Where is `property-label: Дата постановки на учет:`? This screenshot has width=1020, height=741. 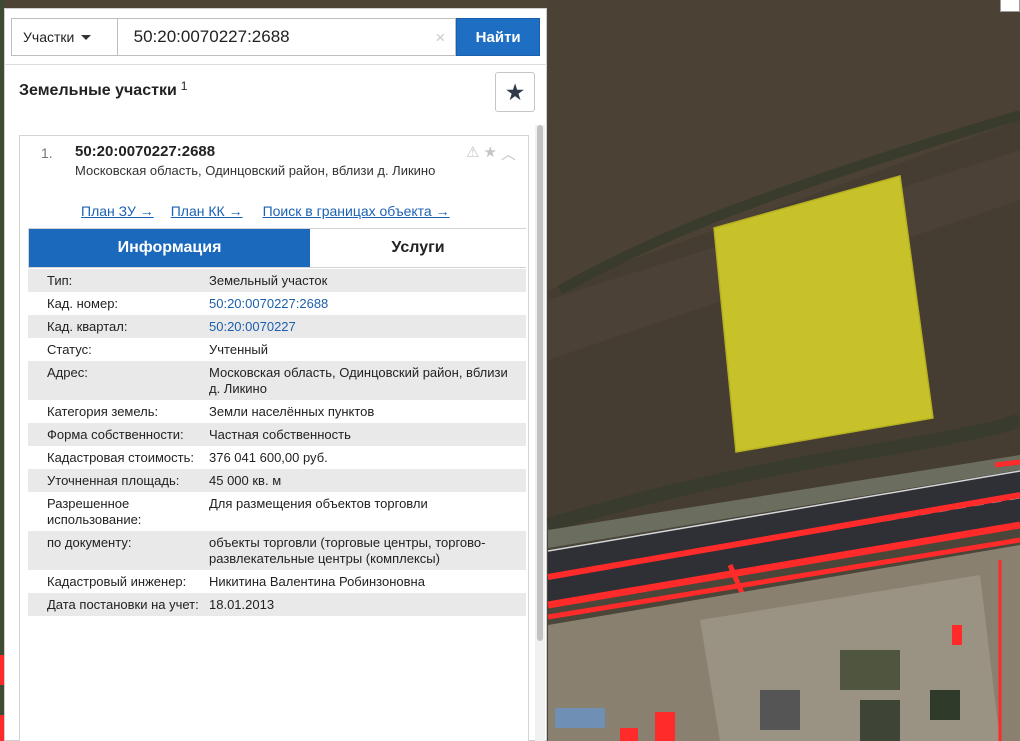 property-label: Дата постановки на учет: is located at coordinates (123, 604).